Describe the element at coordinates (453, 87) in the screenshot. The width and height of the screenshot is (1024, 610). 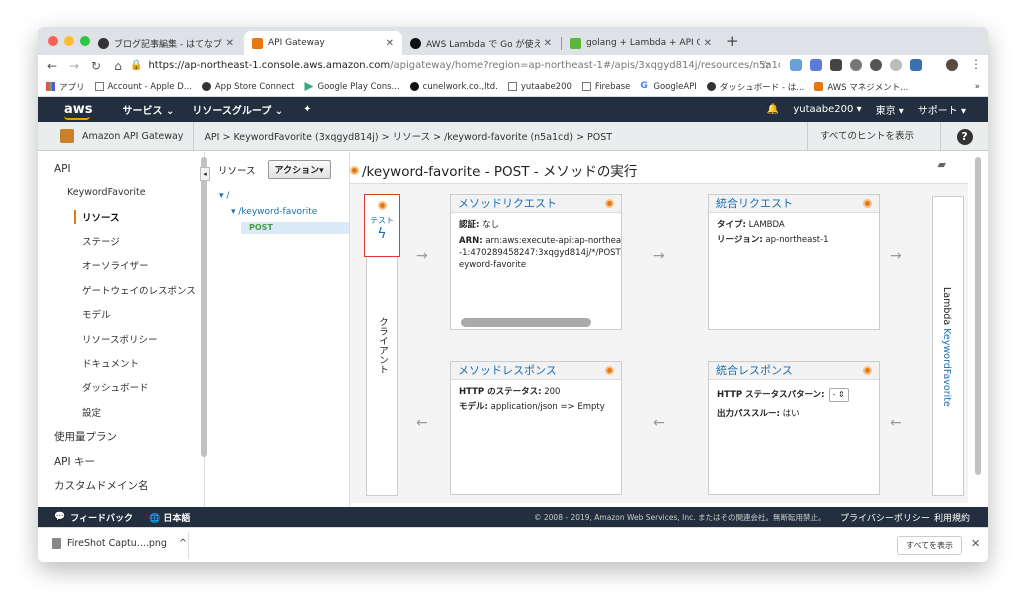
I see `bookmark-item: cunelwork.co.,ltd.` at that location.